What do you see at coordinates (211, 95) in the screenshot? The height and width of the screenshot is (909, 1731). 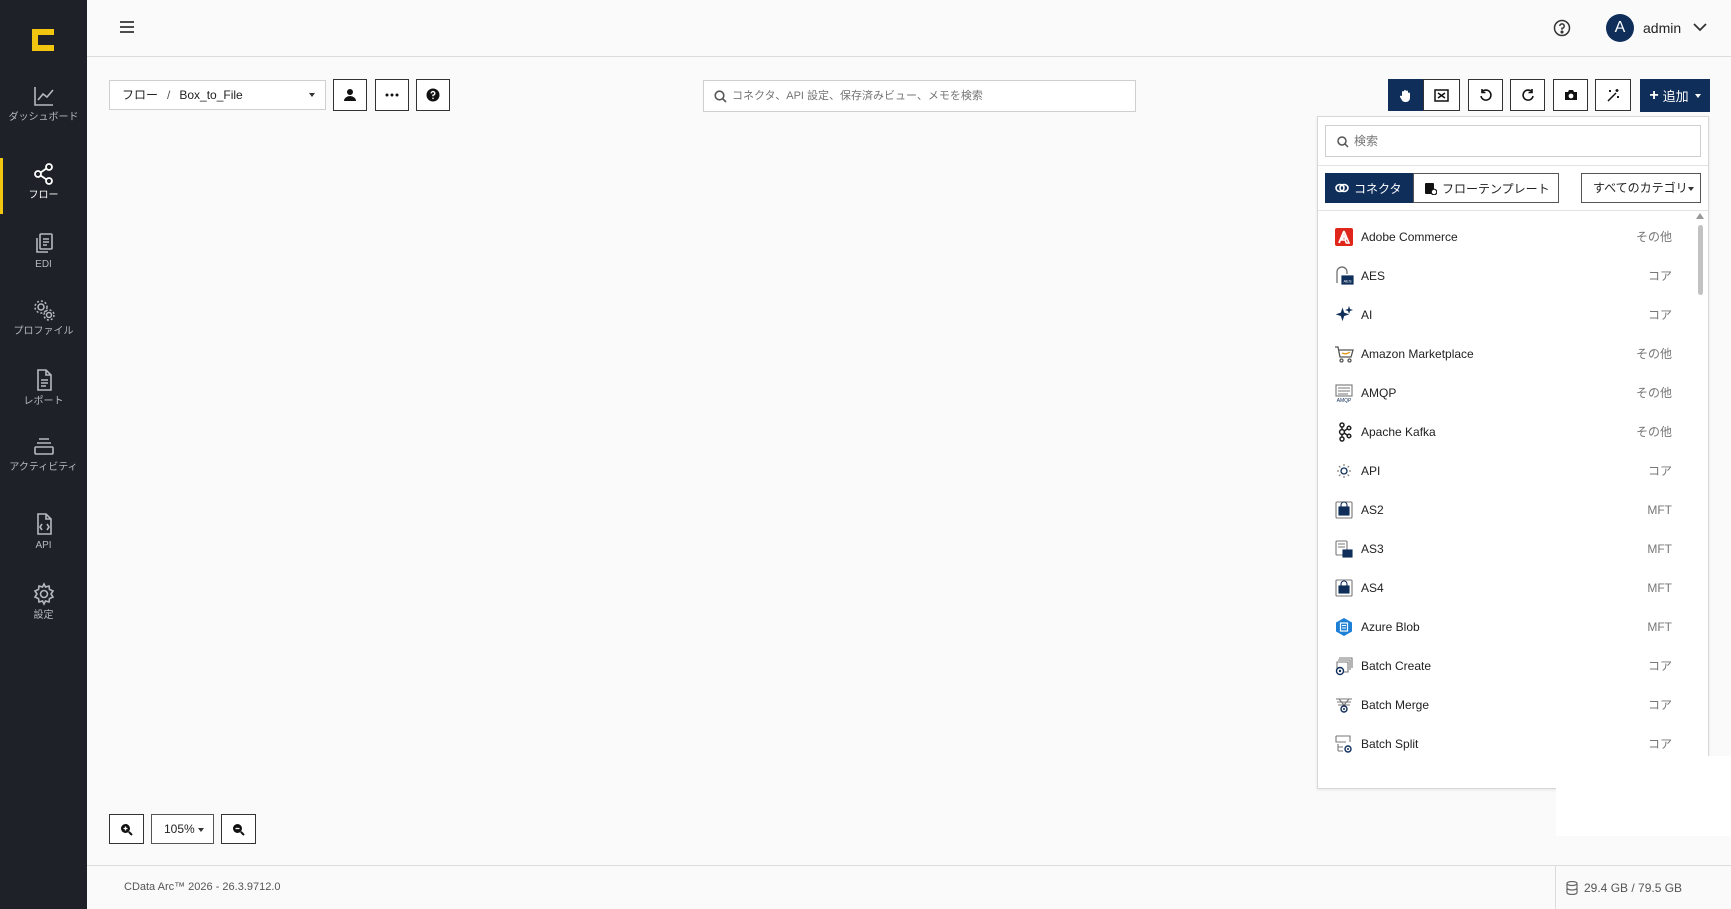 I see `flow-name: Box_to_File` at bounding box center [211, 95].